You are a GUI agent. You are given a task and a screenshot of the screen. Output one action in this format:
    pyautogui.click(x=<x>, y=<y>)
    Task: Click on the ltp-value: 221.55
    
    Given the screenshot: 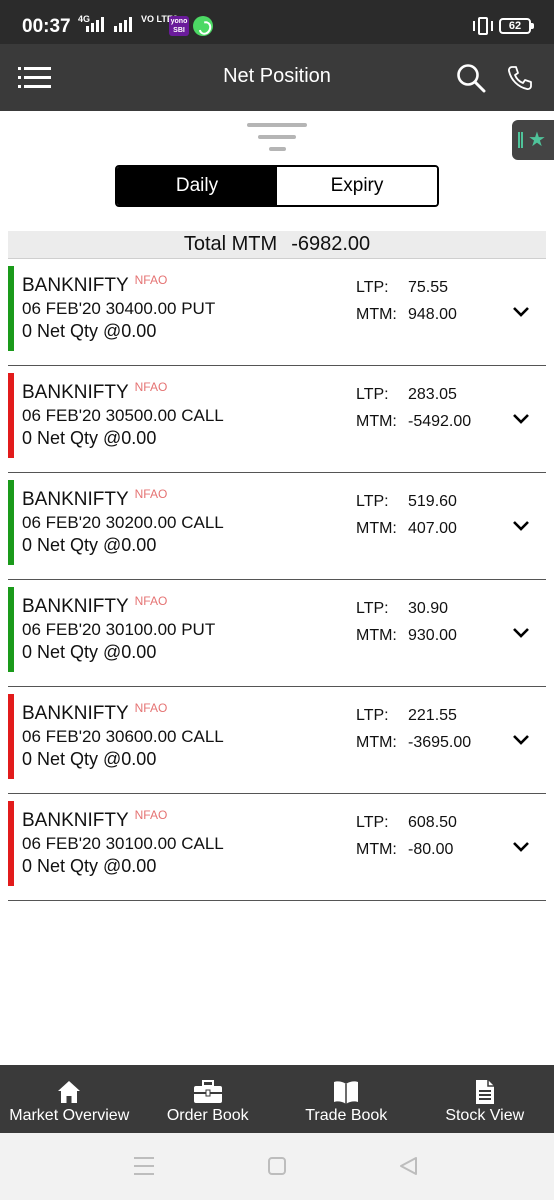 What is the action you would take?
    pyautogui.click(x=432, y=715)
    